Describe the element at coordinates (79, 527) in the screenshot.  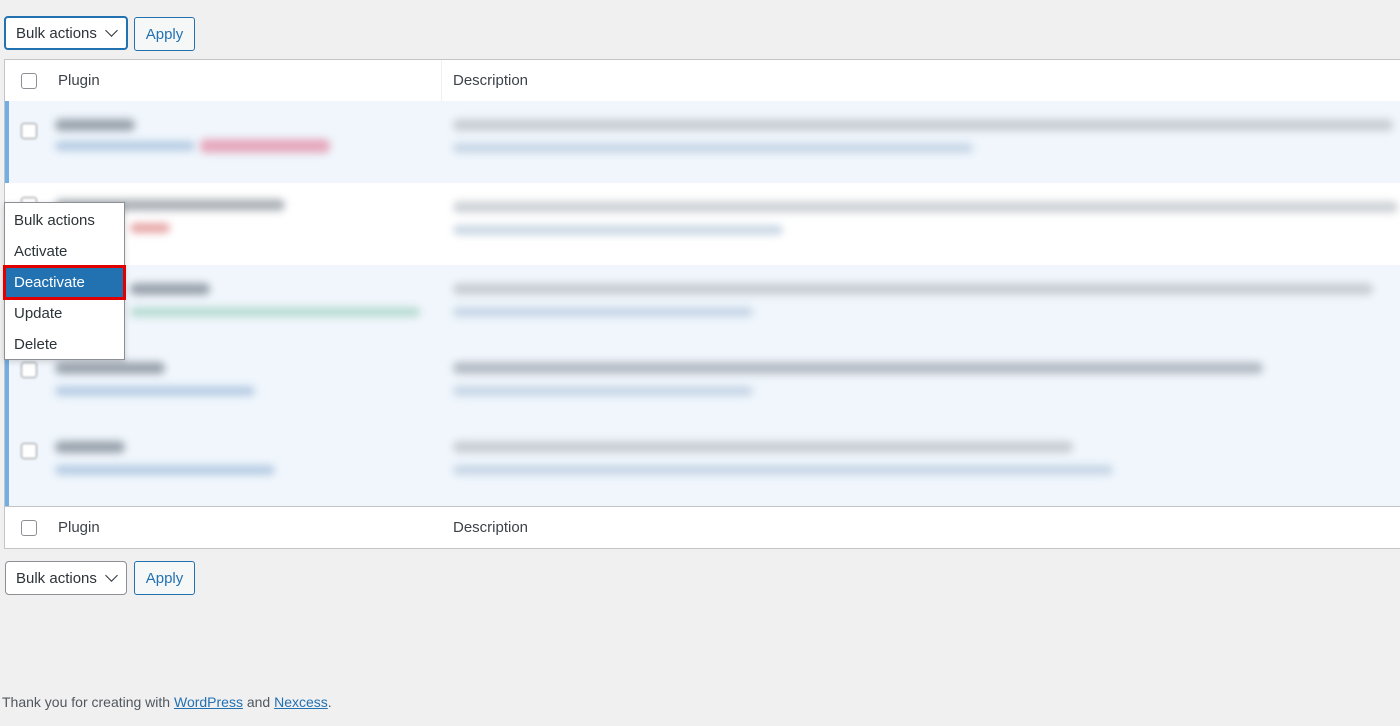
I see `column-footer-plugin: Plugin` at that location.